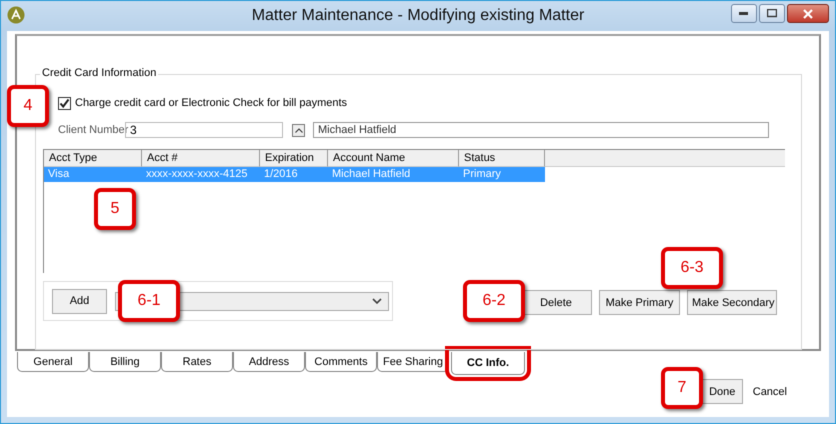 The width and height of the screenshot is (836, 424). What do you see at coordinates (371, 174) in the screenshot?
I see `table-cell-text: Michael Hatfield` at bounding box center [371, 174].